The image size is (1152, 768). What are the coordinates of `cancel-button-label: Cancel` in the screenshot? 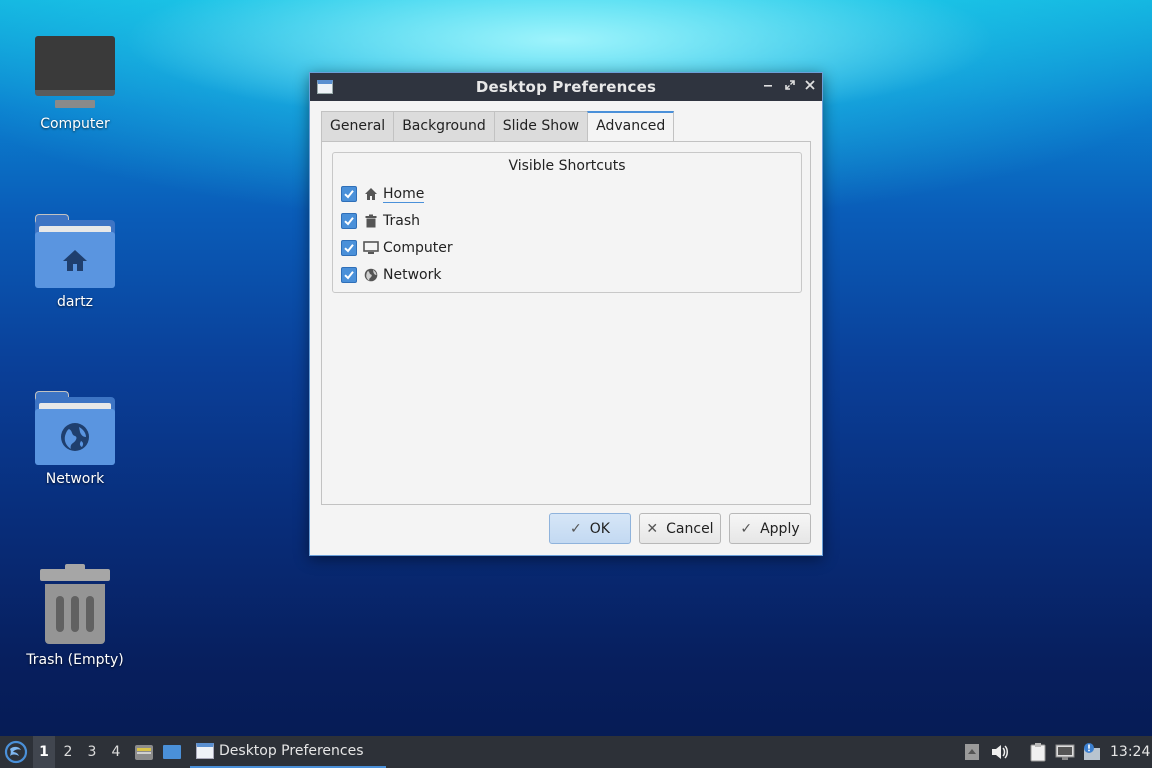 It's located at (690, 528).